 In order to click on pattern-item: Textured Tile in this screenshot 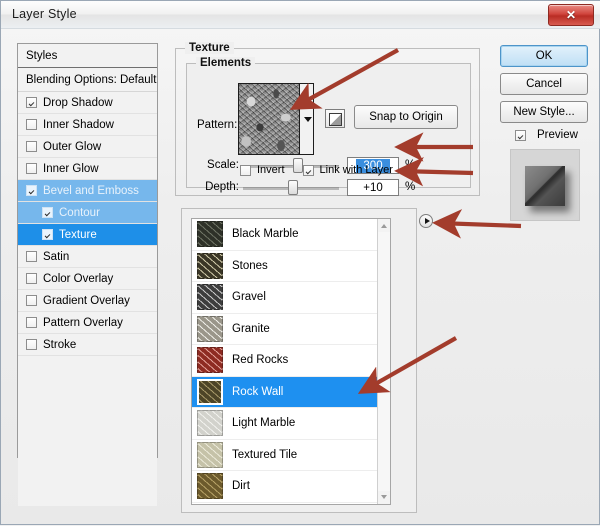, I will do `click(284, 455)`.